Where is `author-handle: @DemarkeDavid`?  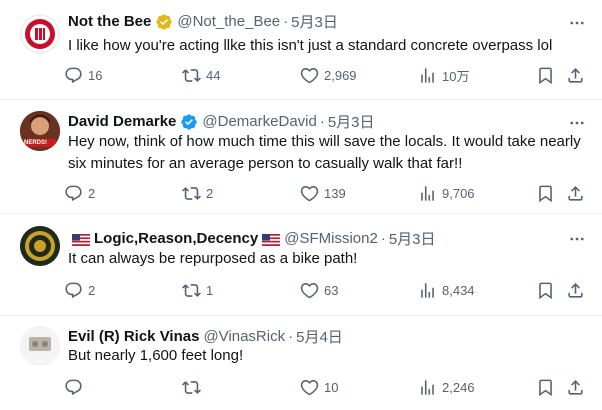 author-handle: @DemarkeDavid is located at coordinates (259, 121).